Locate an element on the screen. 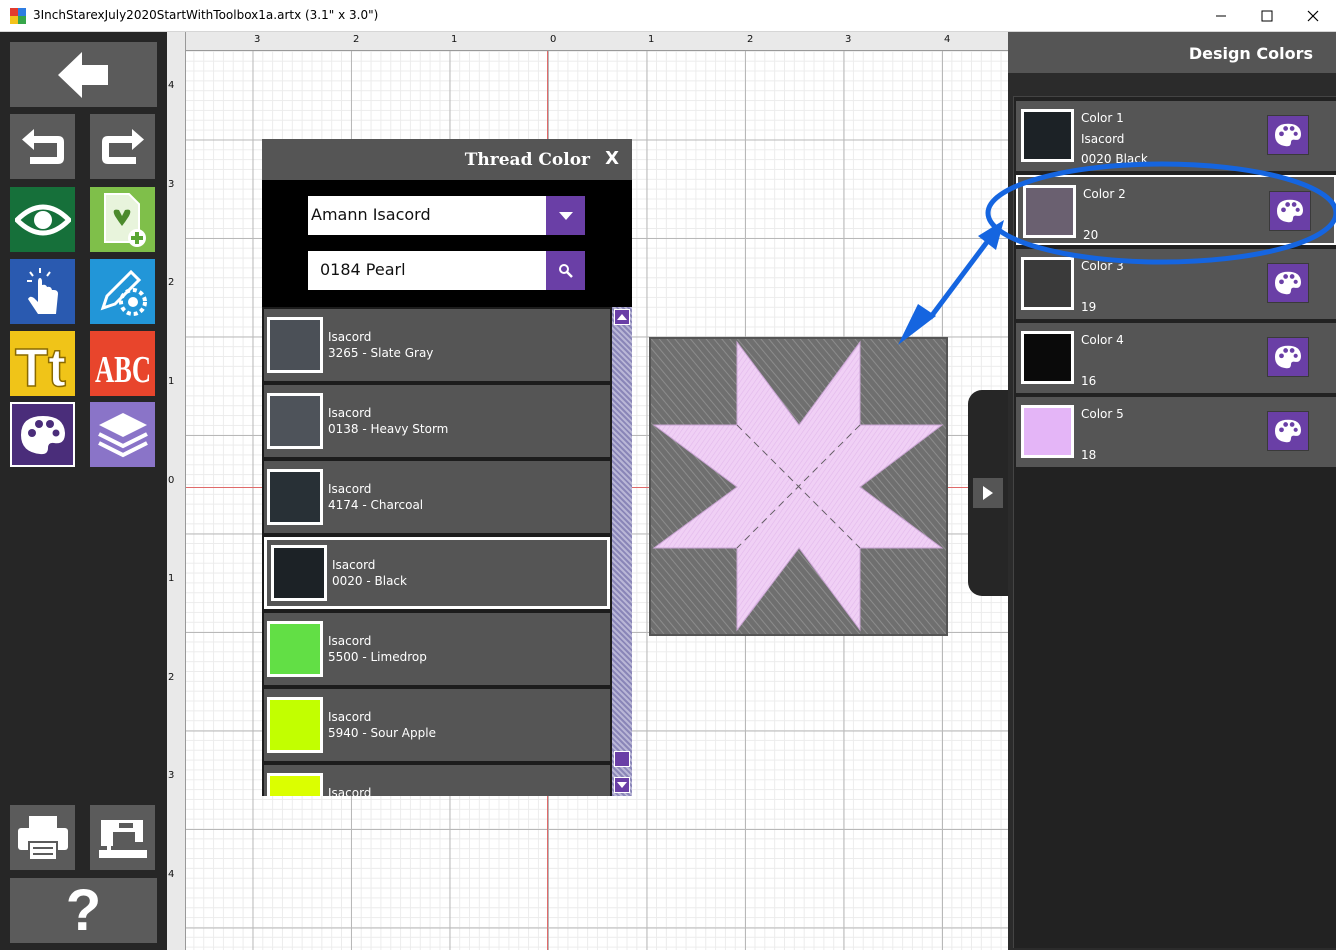  text-tt-icon: Tt is located at coordinates (40, 364).